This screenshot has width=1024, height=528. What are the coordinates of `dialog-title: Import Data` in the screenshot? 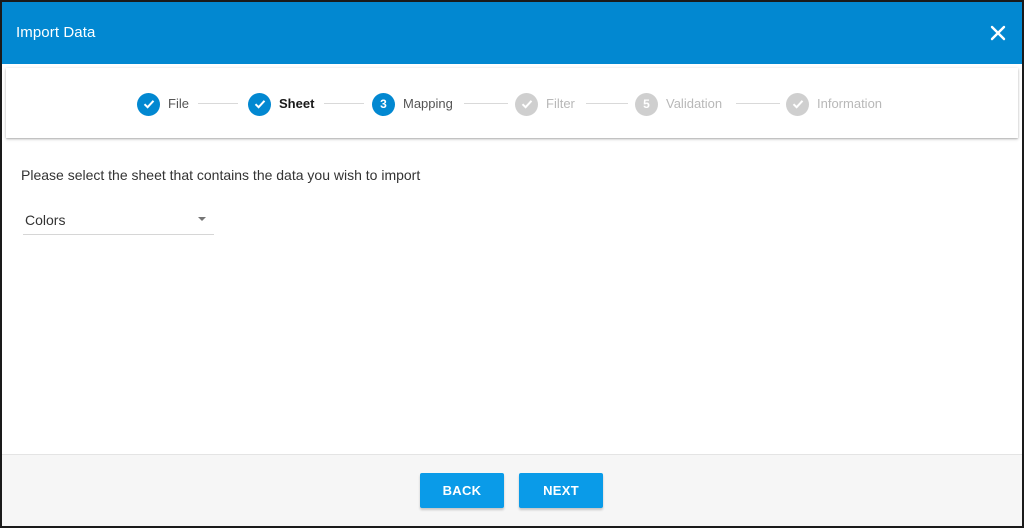 It's located at (56, 32).